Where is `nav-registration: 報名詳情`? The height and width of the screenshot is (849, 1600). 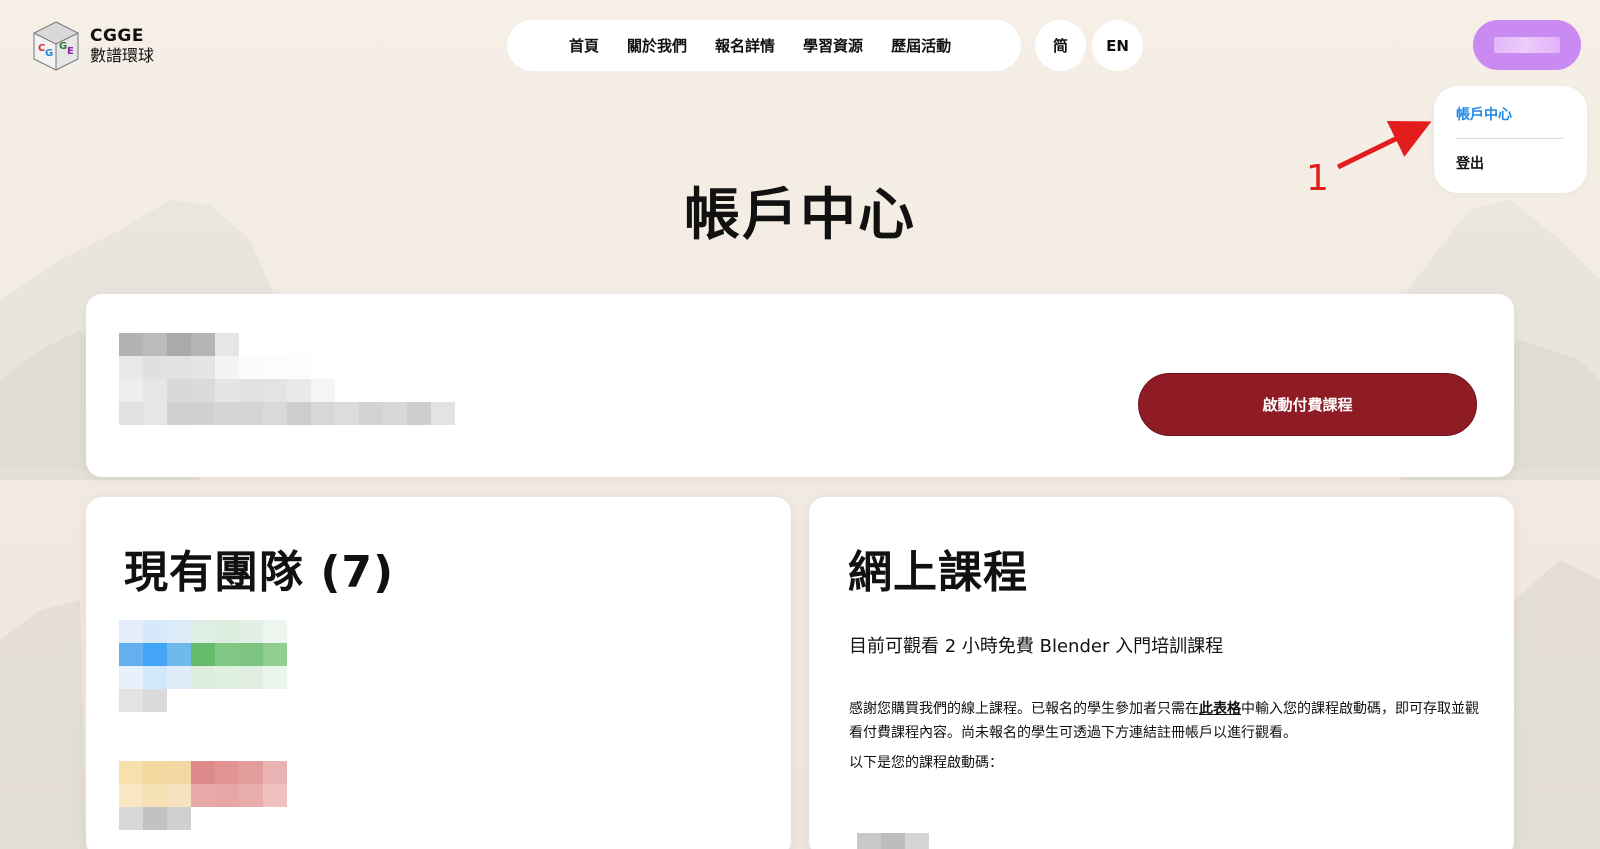
nav-registration: 報名詳情 is located at coordinates (745, 45).